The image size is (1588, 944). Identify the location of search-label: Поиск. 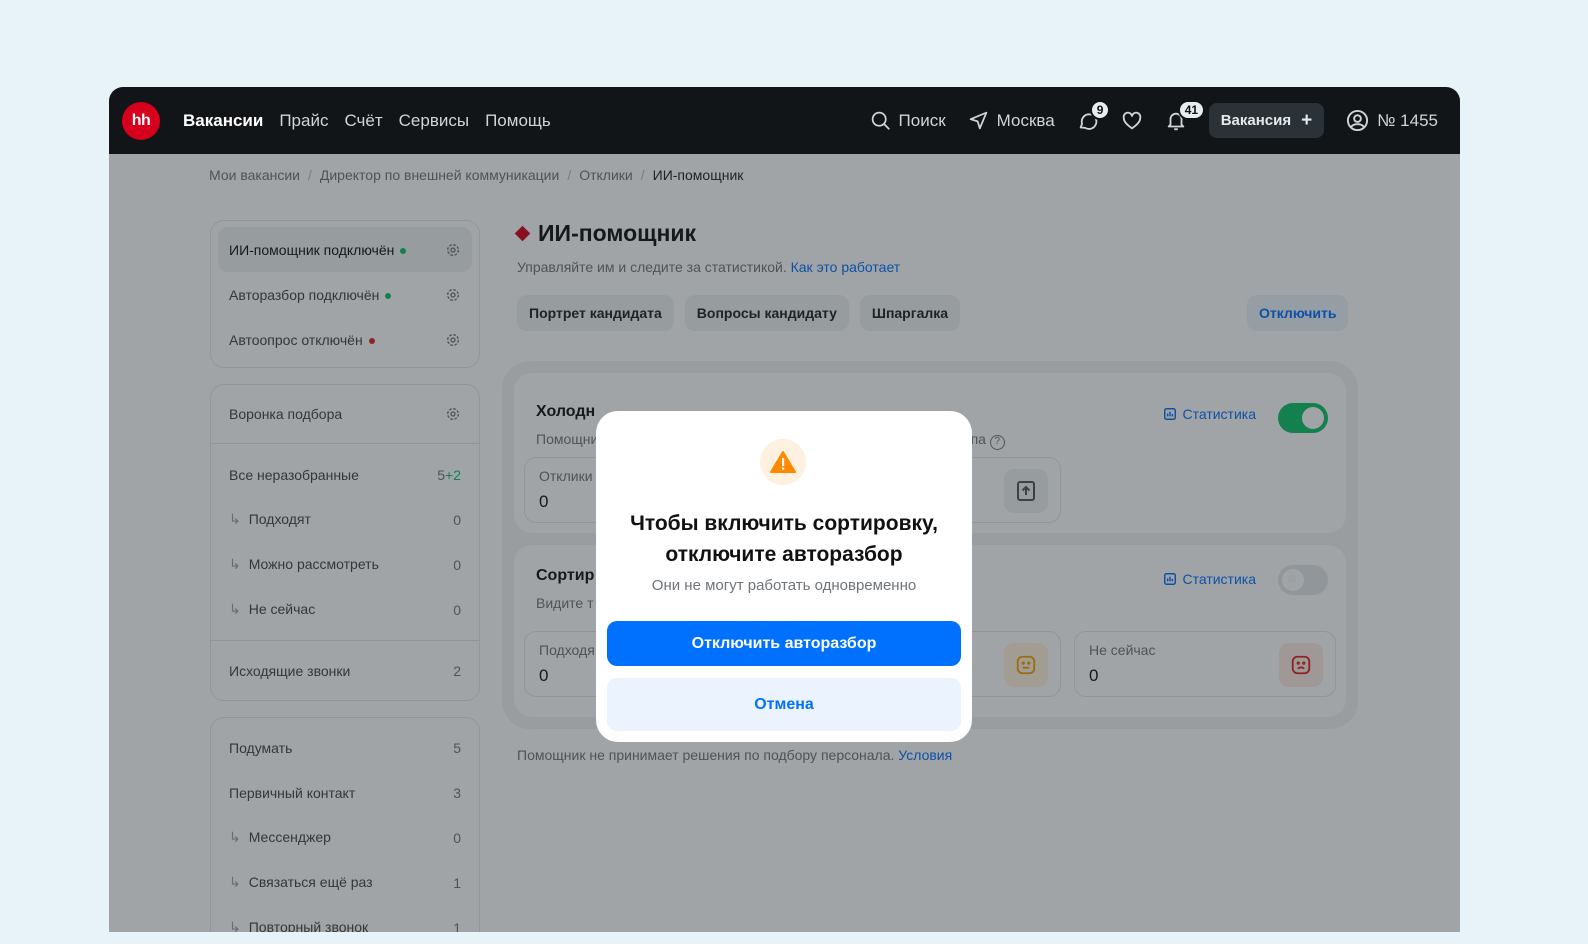
(922, 120).